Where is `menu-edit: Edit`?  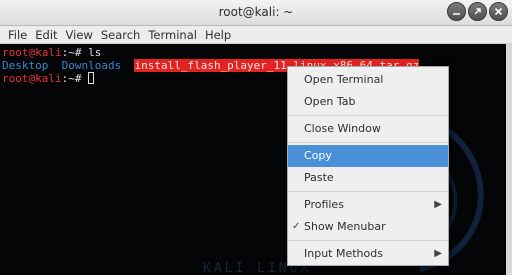 menu-edit: Edit is located at coordinates (46, 35).